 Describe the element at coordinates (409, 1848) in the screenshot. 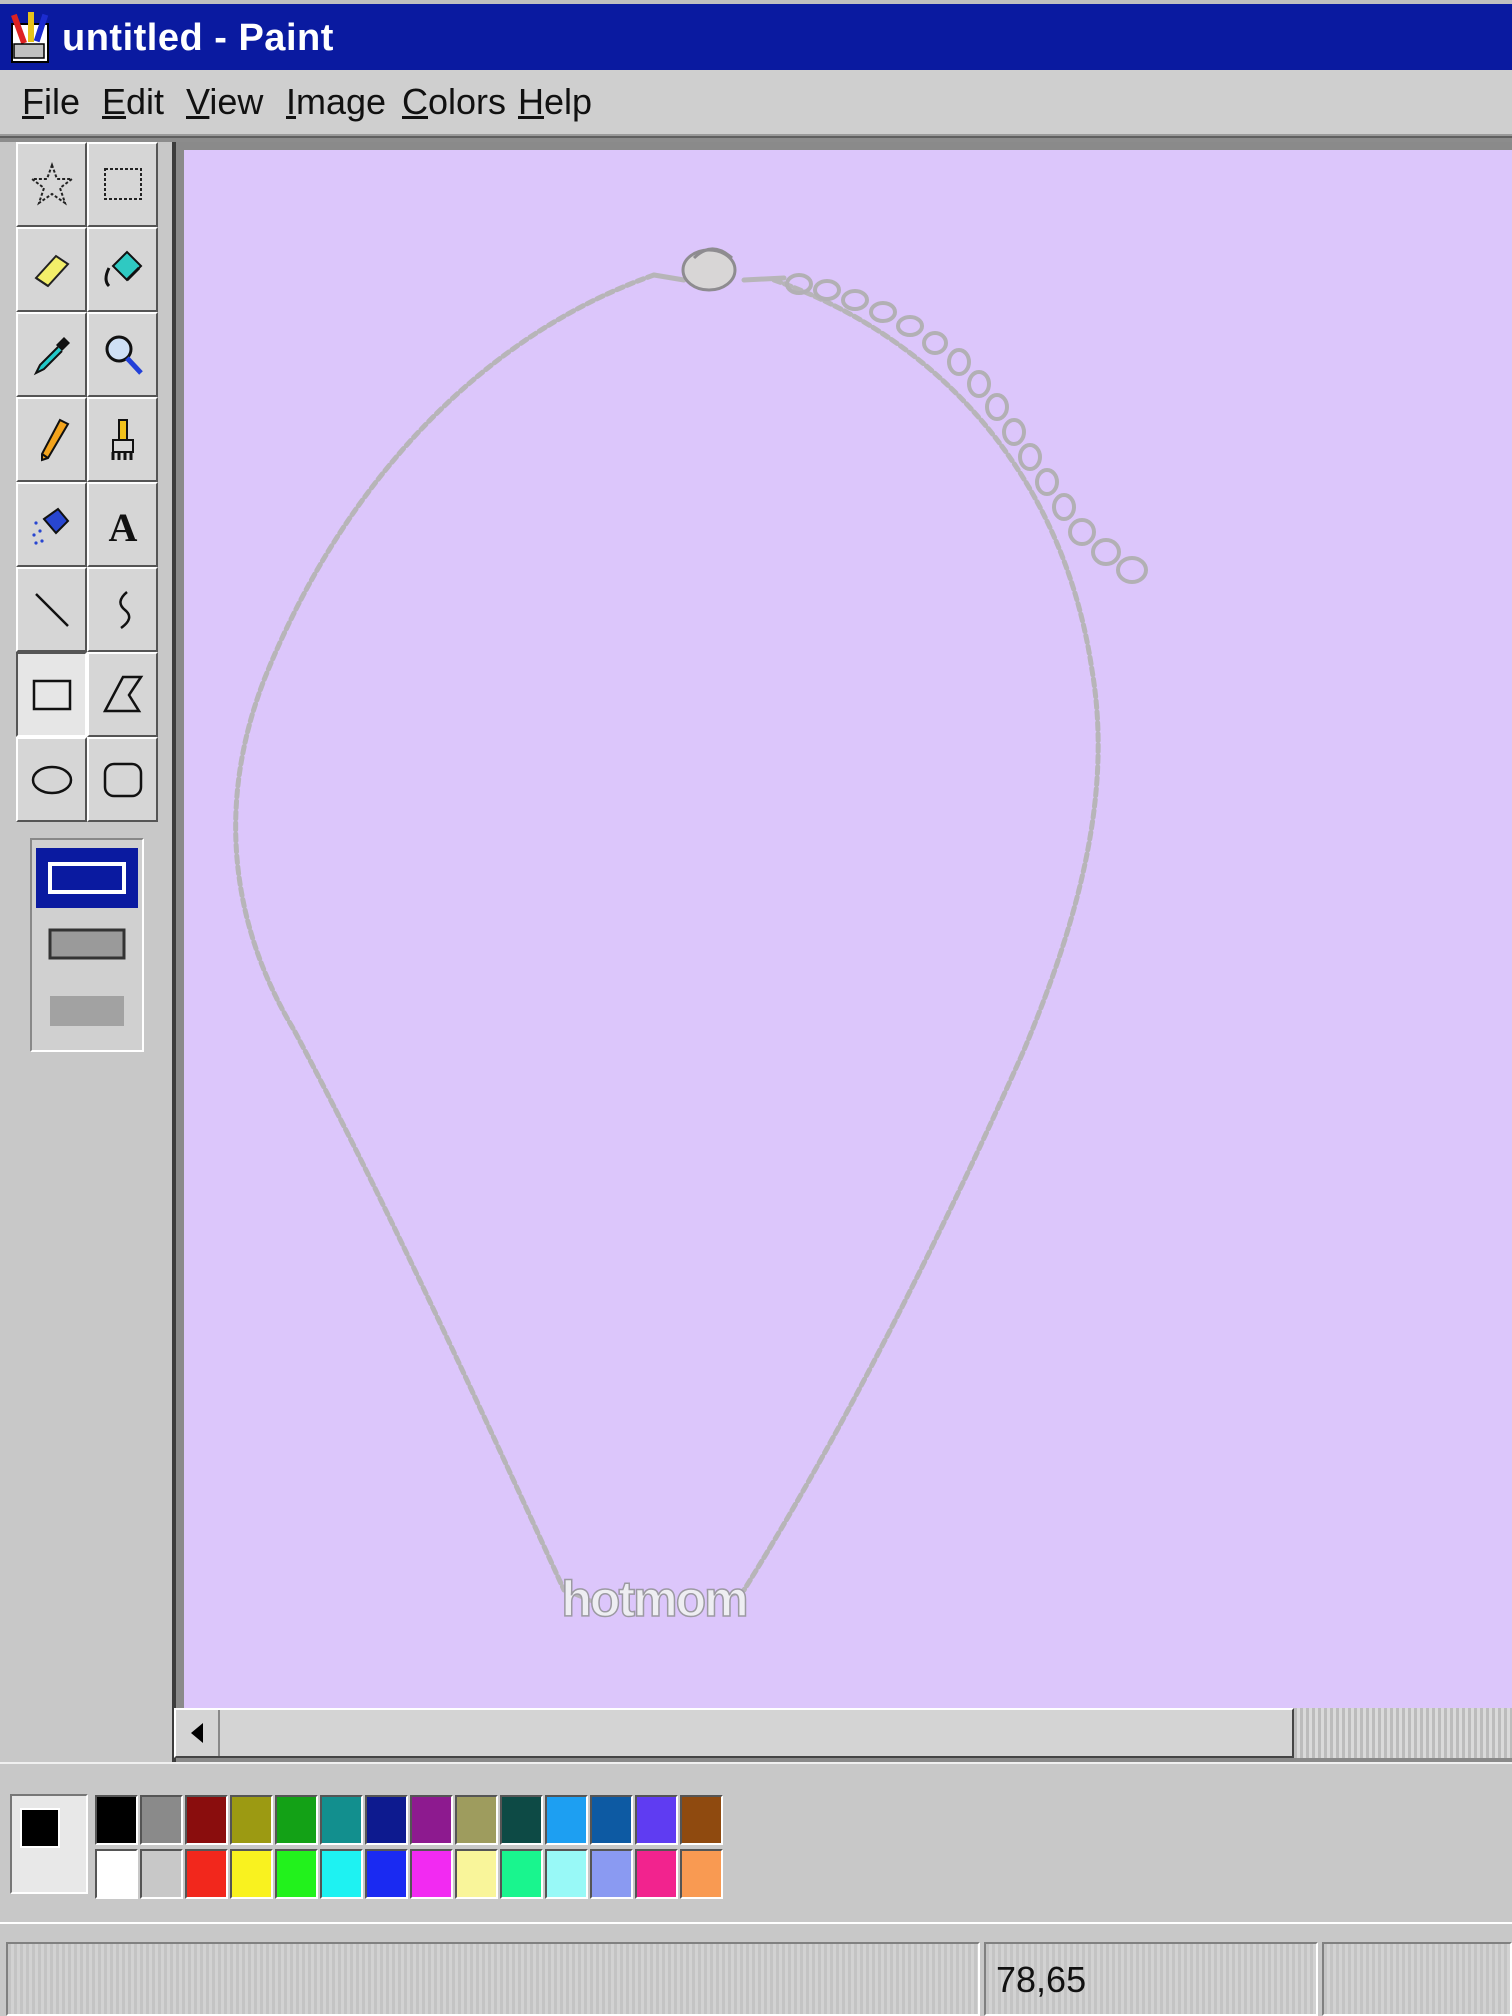

I see `palette-swatches` at that location.